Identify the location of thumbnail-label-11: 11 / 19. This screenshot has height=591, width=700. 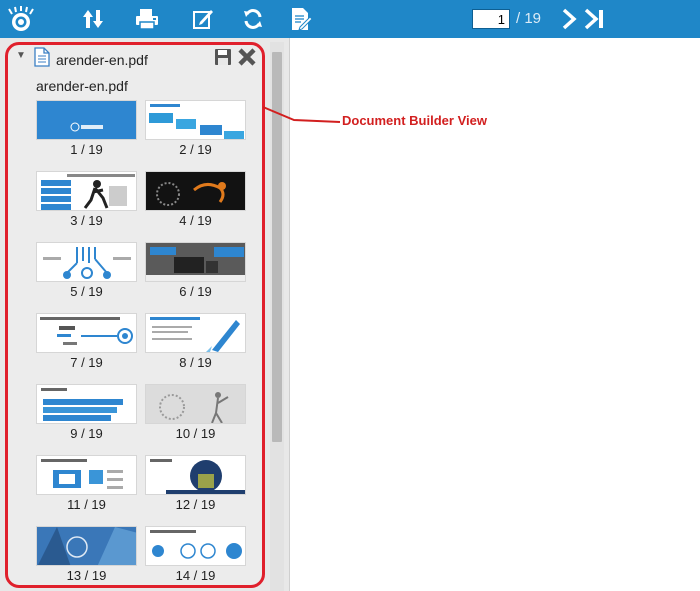
(86, 504).